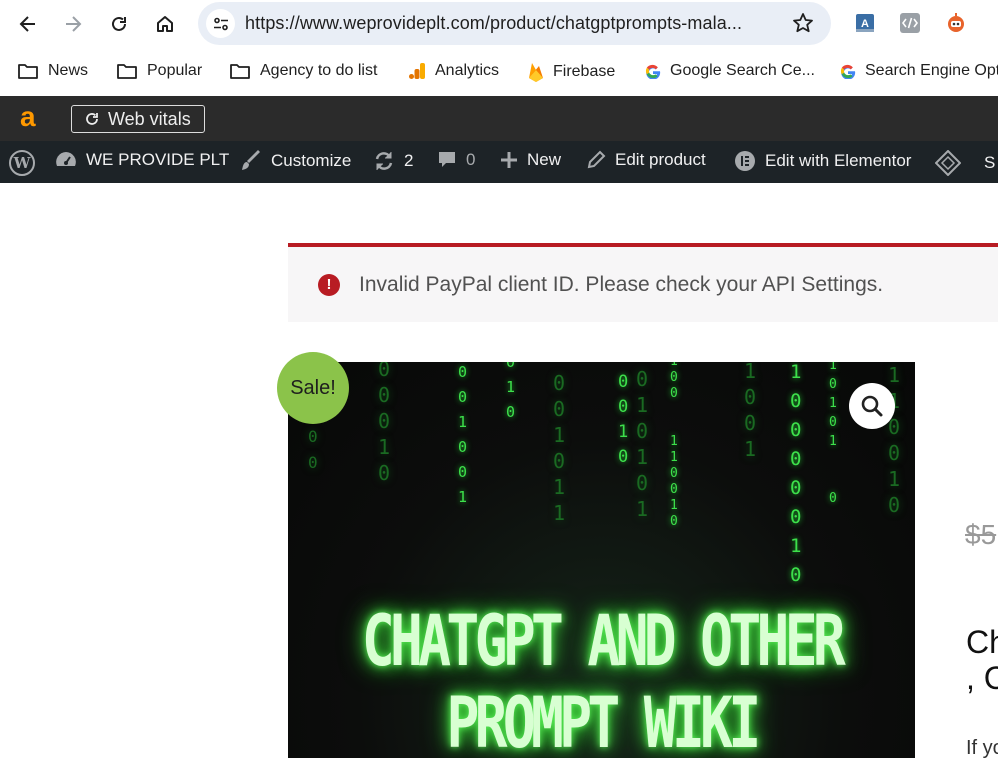 The image size is (998, 760). I want to click on bookmark-analytics: Analytics, so click(453, 71).